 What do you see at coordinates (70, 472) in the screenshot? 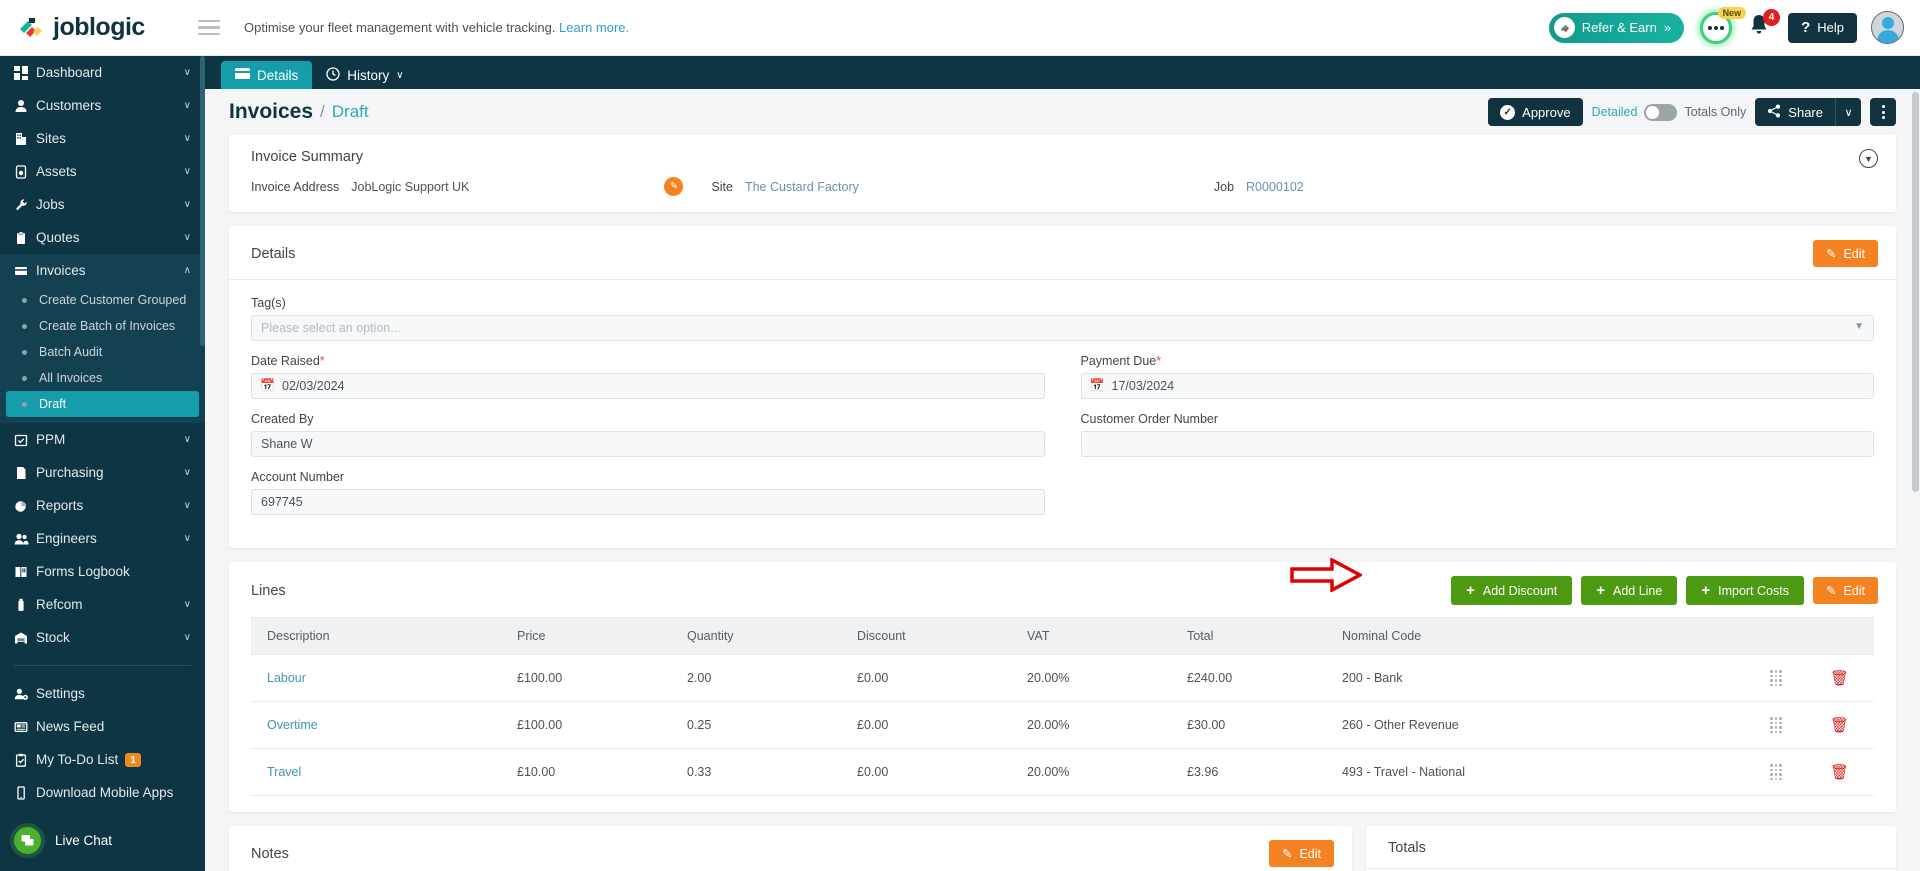
I see `sidebar-item-label: Purchasing` at bounding box center [70, 472].